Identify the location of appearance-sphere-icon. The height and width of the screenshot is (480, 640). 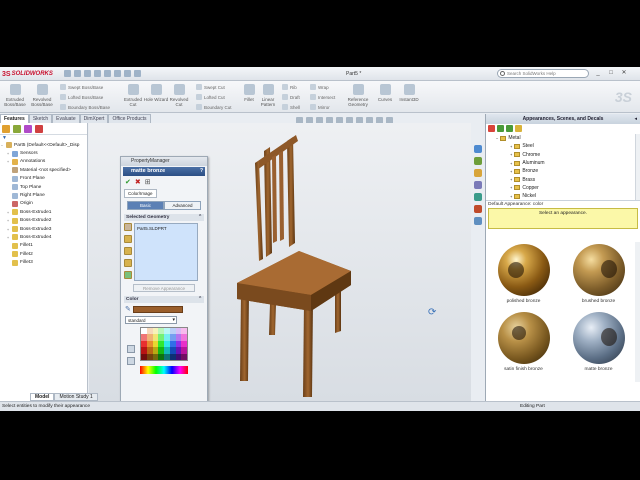
(491, 128).